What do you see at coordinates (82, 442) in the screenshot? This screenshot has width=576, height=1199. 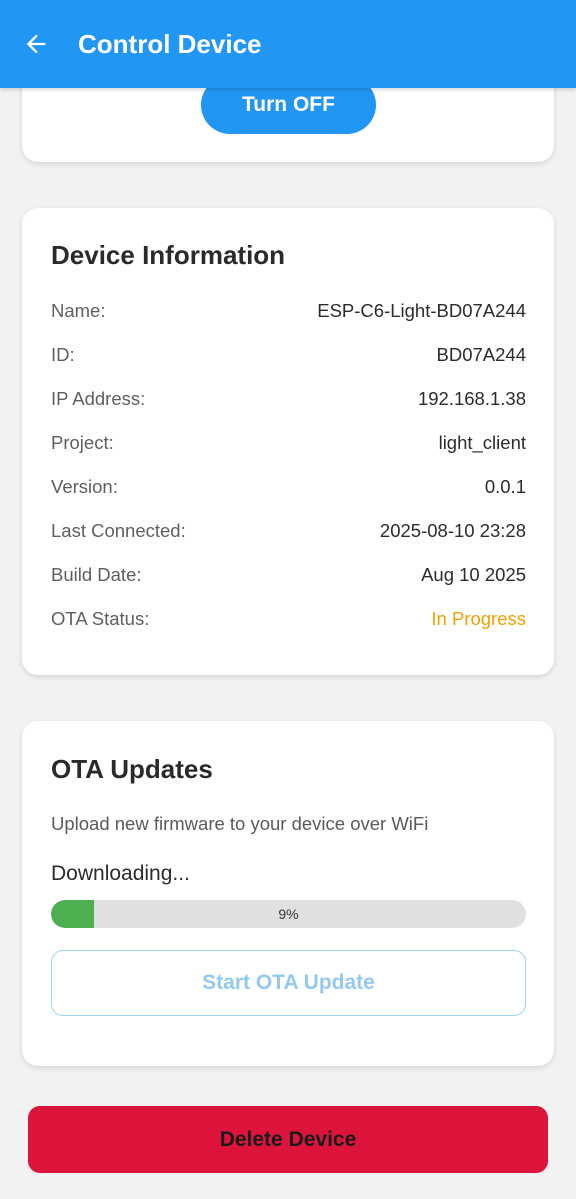 I see `info-label: Project:` at bounding box center [82, 442].